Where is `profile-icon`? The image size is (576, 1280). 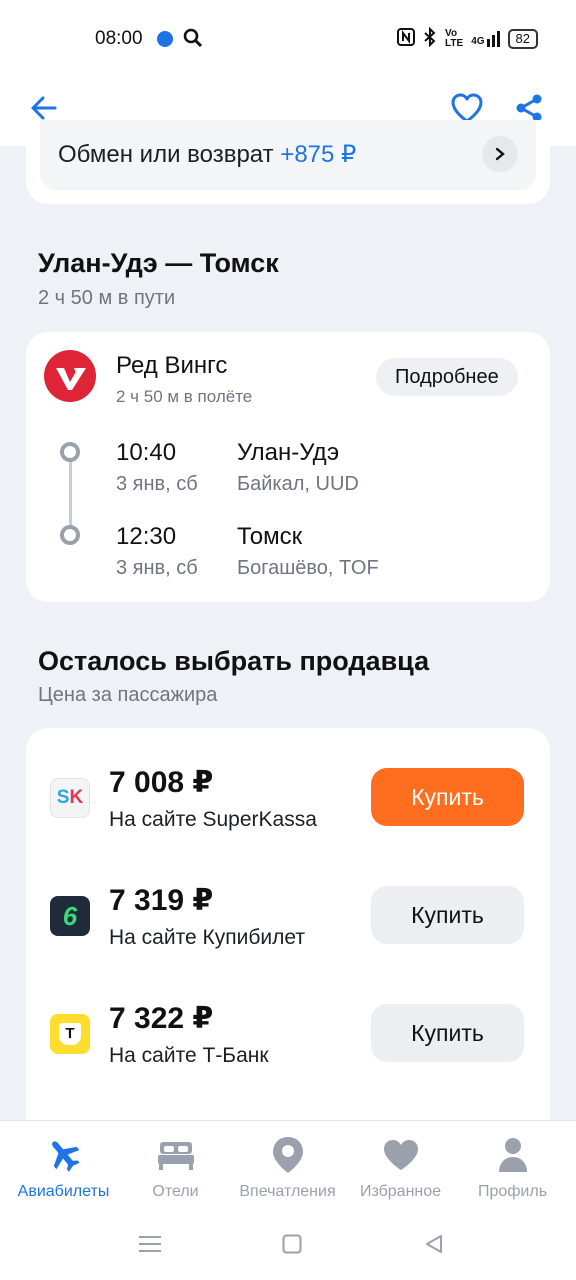
profile-icon is located at coordinates (513, 1155).